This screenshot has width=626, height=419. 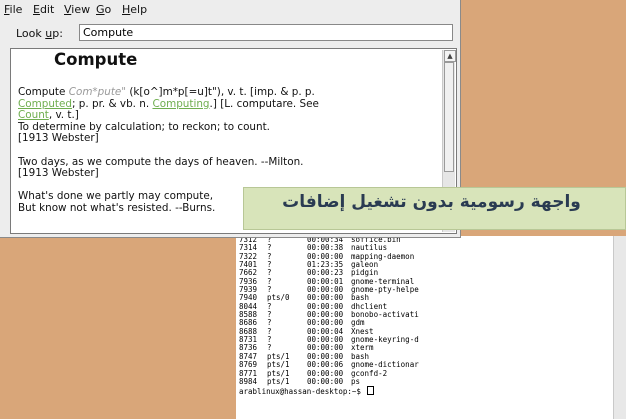 What do you see at coordinates (47, 9) in the screenshot?
I see `menu-edit-label: dit` at bounding box center [47, 9].